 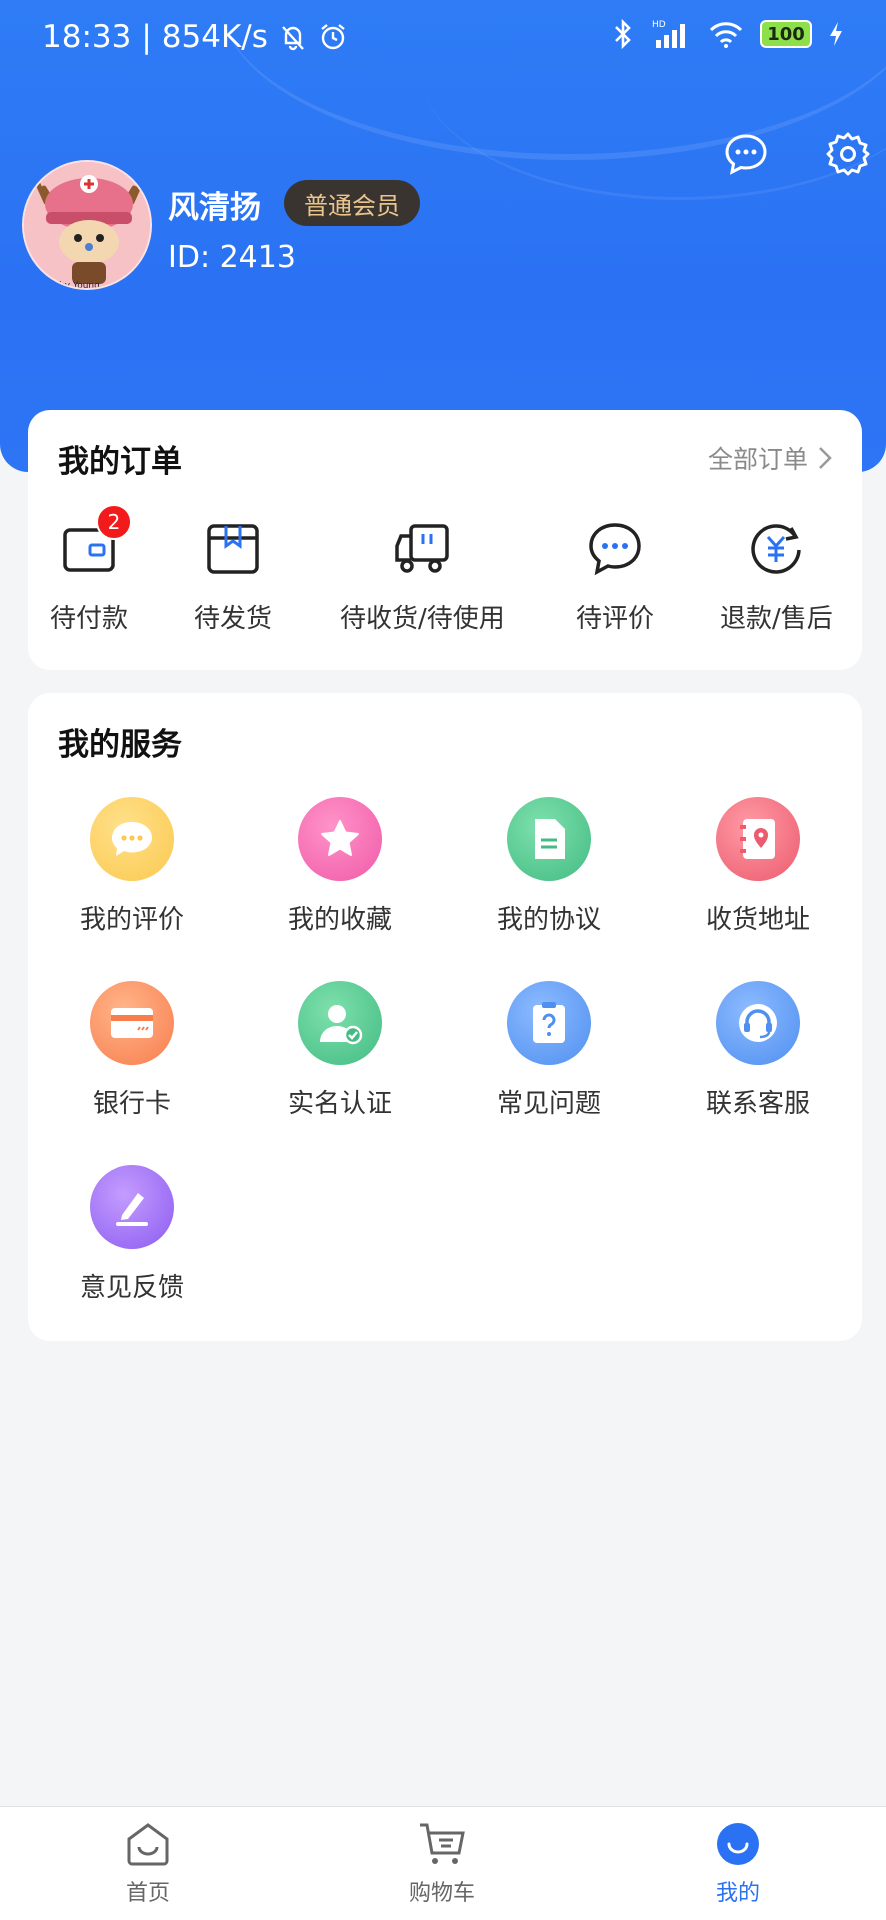 What do you see at coordinates (293, 38) in the screenshot?
I see `bell-mute-icon` at bounding box center [293, 38].